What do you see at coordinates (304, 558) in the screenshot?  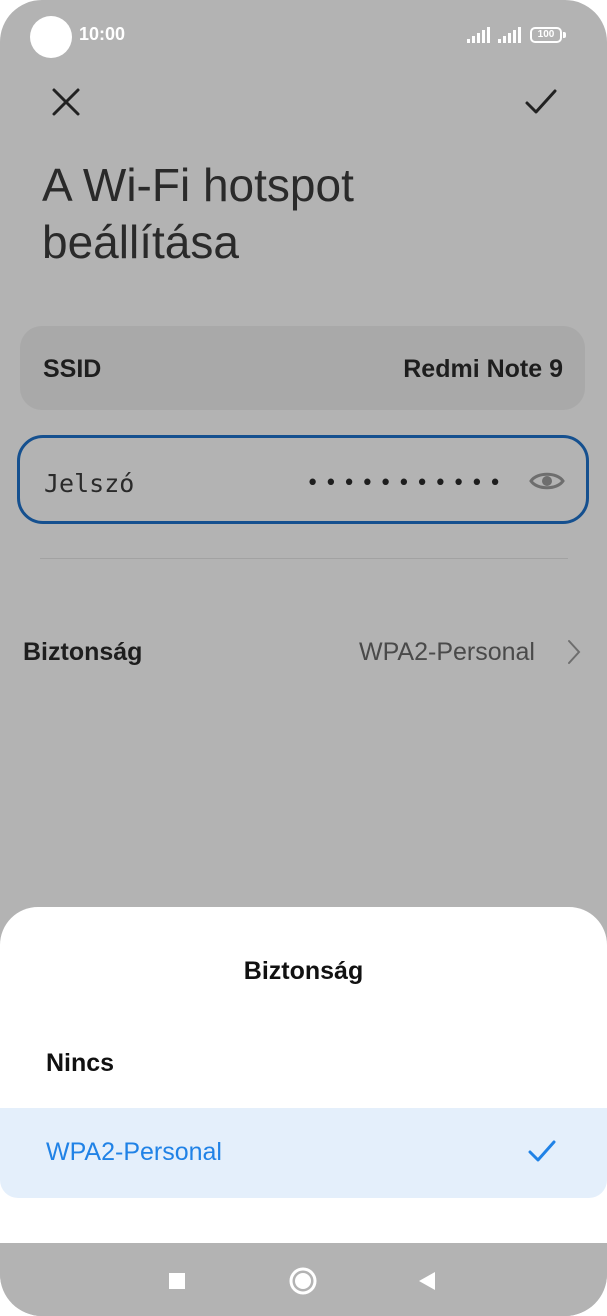 I see `divider` at bounding box center [304, 558].